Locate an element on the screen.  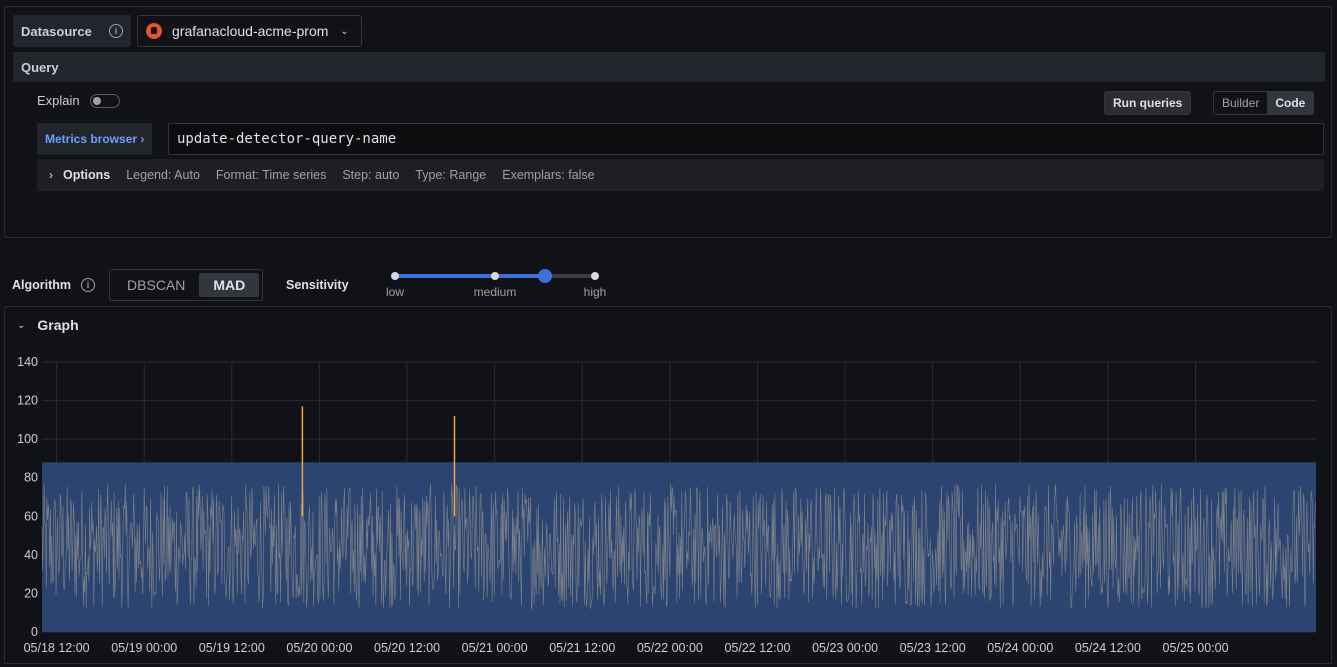
x-tick-label: 05/21 00:00 is located at coordinates (495, 648).